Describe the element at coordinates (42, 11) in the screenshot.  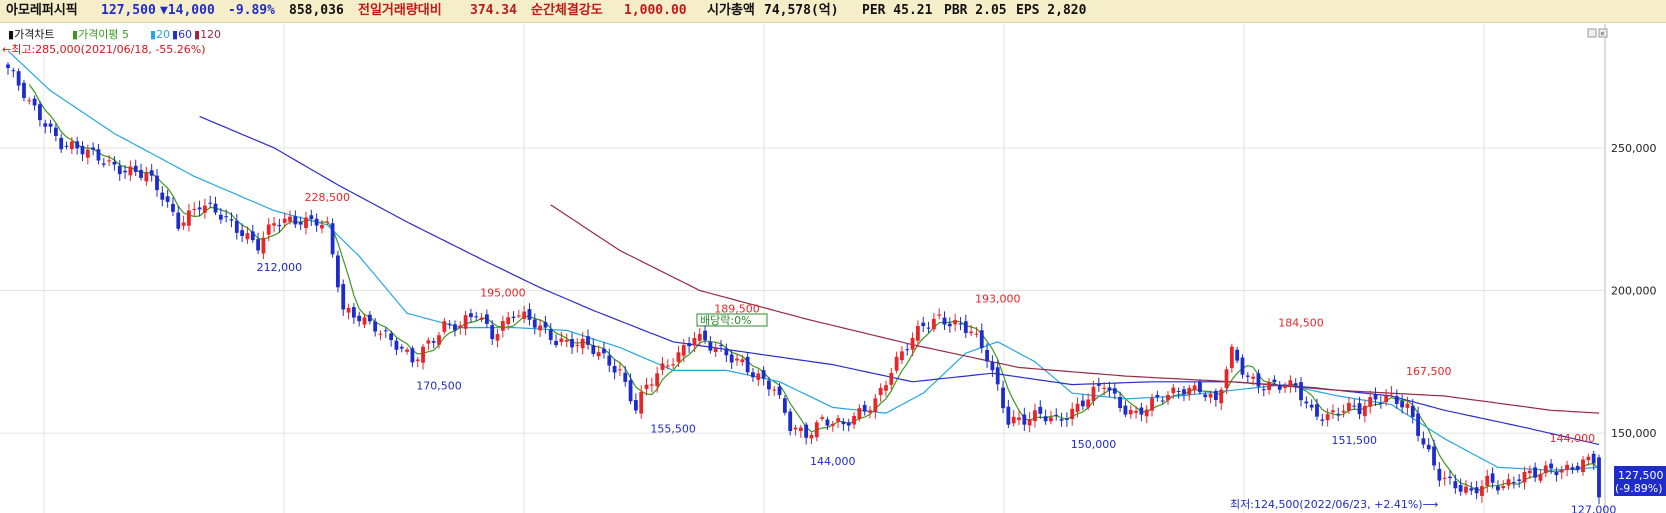
I see `stock-name: 아모레퍼시픽` at that location.